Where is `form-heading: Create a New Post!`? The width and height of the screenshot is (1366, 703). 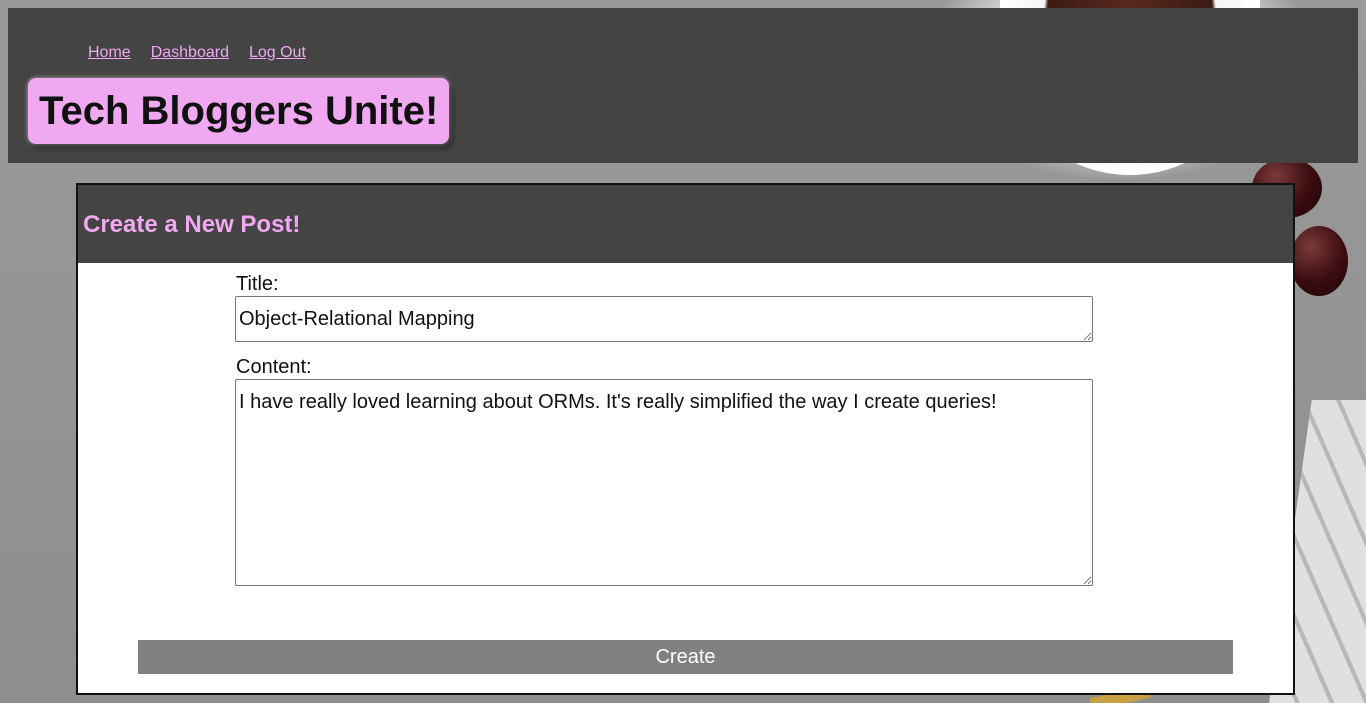 form-heading: Create a New Post! is located at coordinates (192, 224).